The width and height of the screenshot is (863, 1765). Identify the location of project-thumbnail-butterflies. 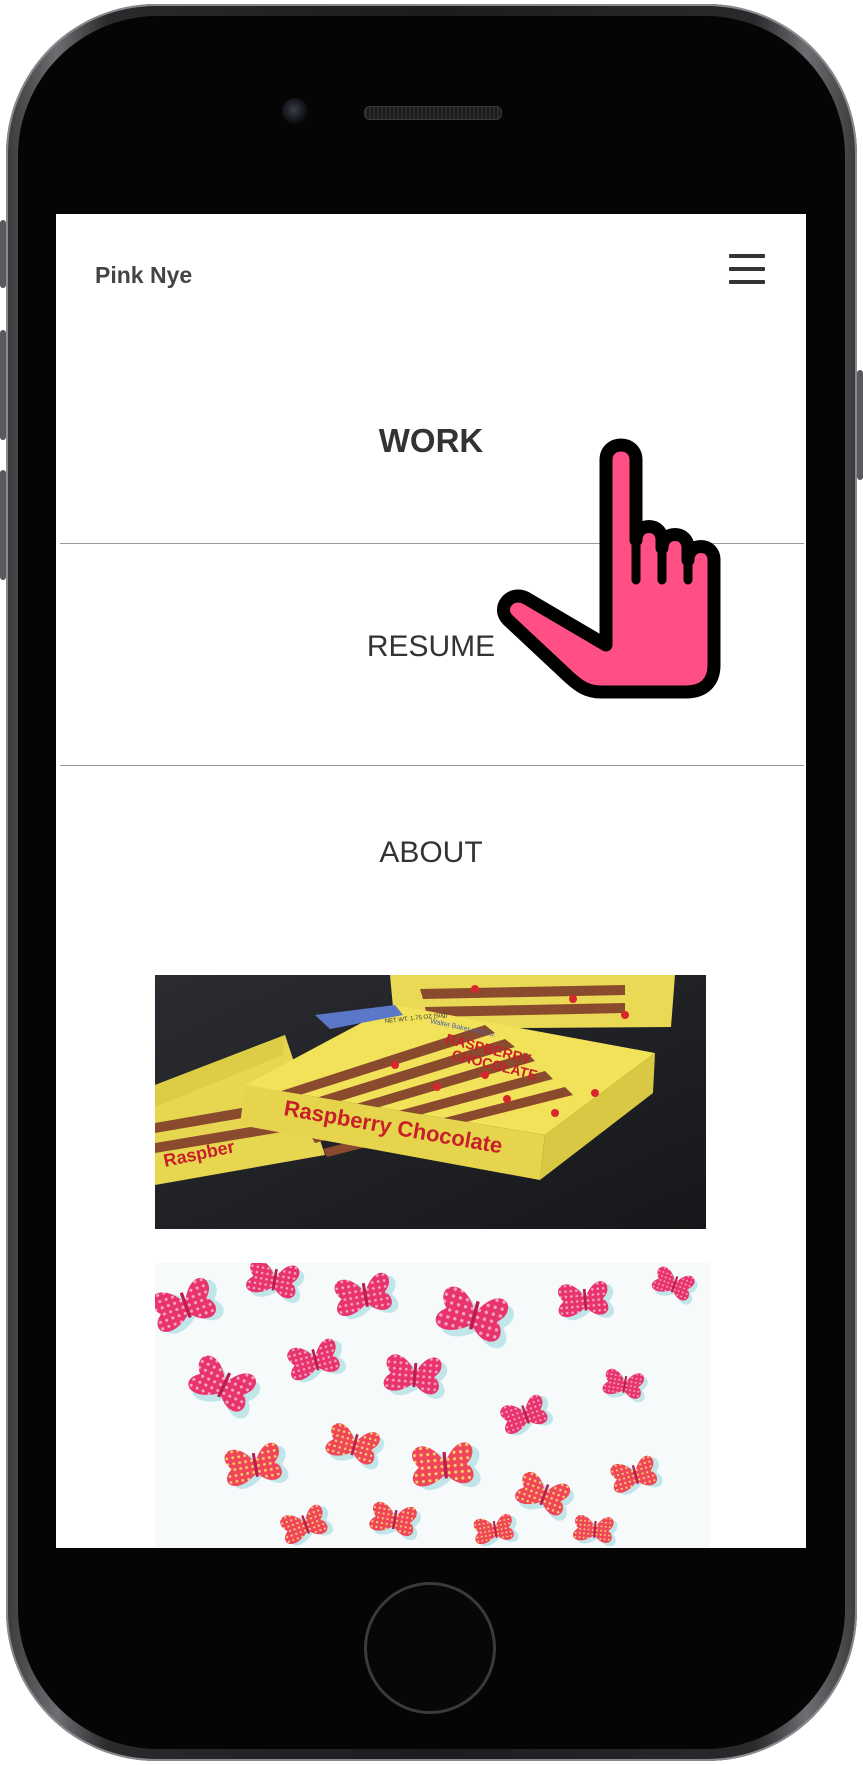
(432, 1405).